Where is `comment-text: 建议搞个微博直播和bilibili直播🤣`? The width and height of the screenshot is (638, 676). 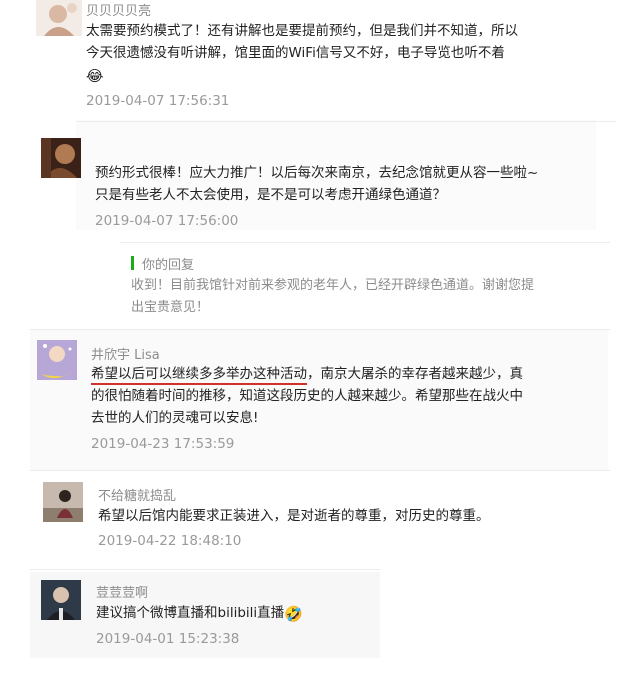 comment-text: 建议搞个微博直播和bilibili直播🤣 is located at coordinates (199, 614).